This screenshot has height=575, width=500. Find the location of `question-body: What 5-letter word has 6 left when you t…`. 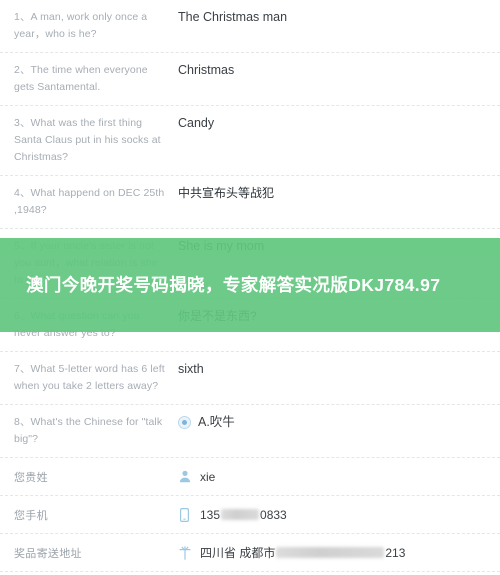

question-body: What 5-letter word has 6 left when you t… is located at coordinates (89, 377).